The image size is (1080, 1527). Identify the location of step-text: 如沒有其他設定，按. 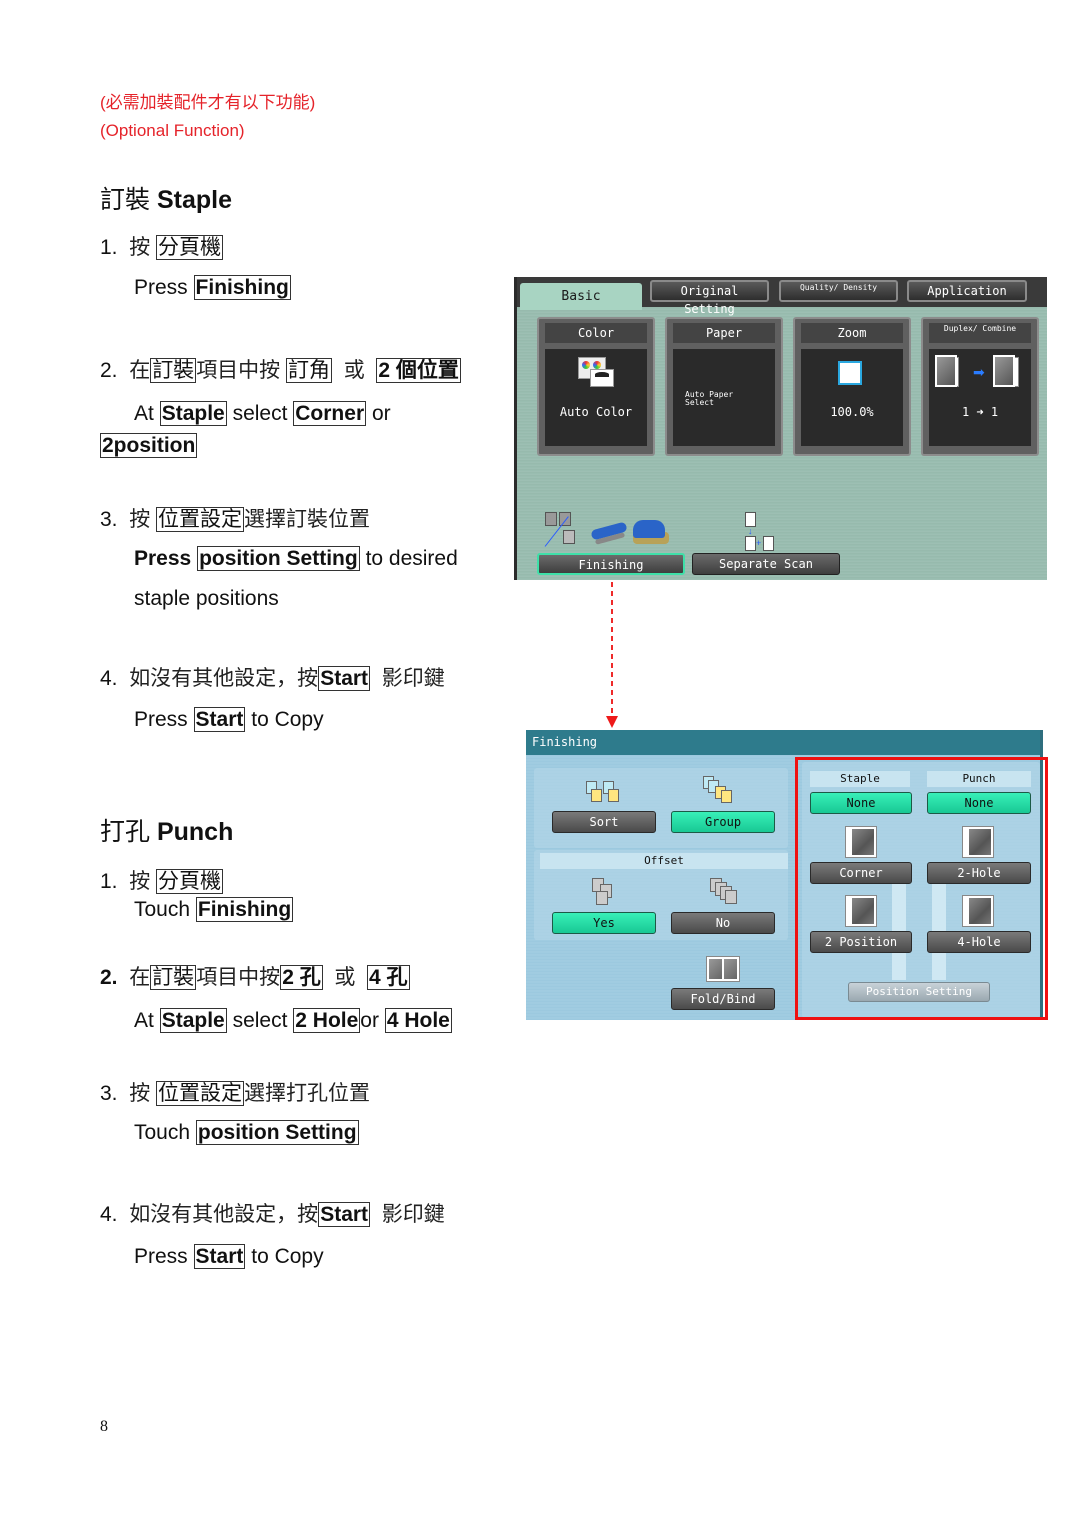
(224, 1214).